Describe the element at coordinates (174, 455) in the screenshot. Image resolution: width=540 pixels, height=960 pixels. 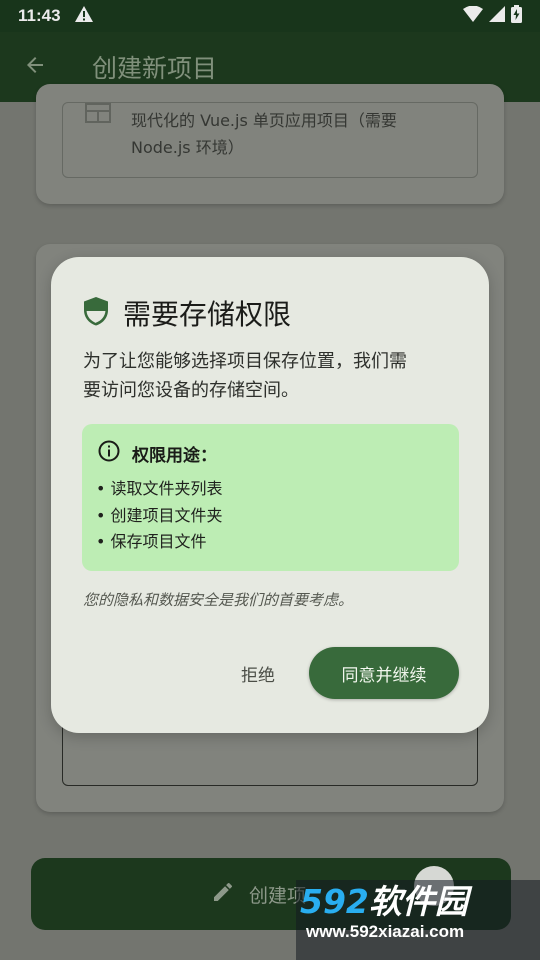
I see `usage-title: 权限用途：` at that location.